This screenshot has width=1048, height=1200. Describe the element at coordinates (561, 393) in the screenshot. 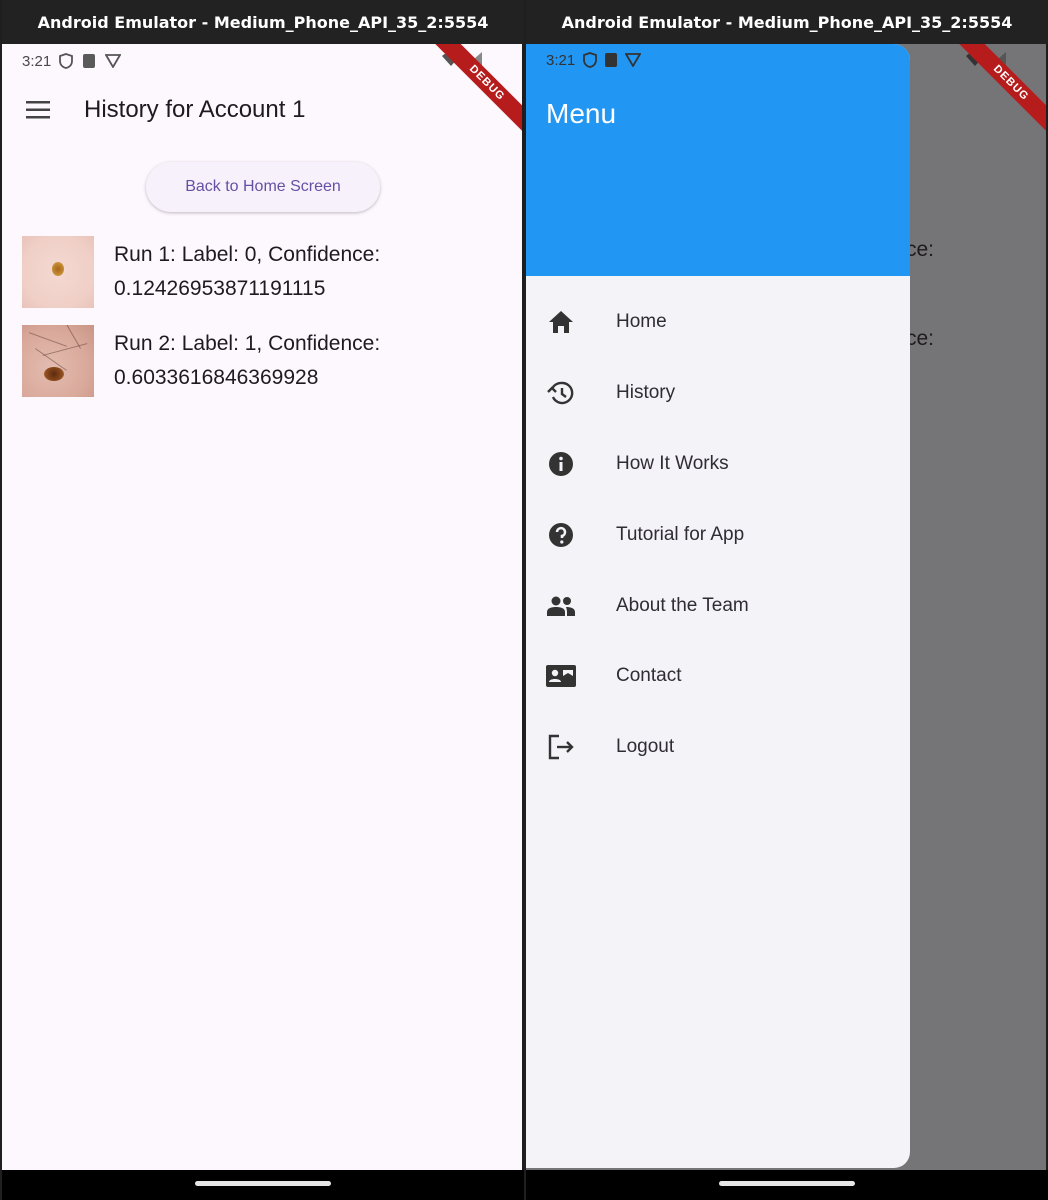

I see `history-icon` at that location.